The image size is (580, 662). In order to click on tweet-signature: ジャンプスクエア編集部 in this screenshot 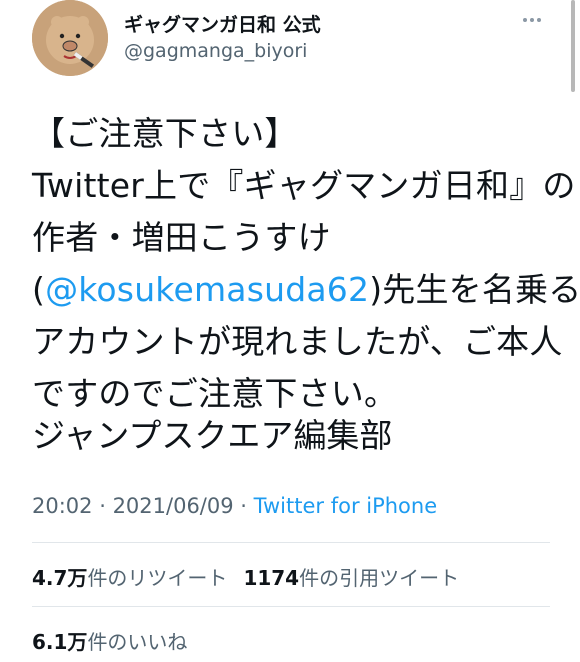, I will do `click(212, 435)`.